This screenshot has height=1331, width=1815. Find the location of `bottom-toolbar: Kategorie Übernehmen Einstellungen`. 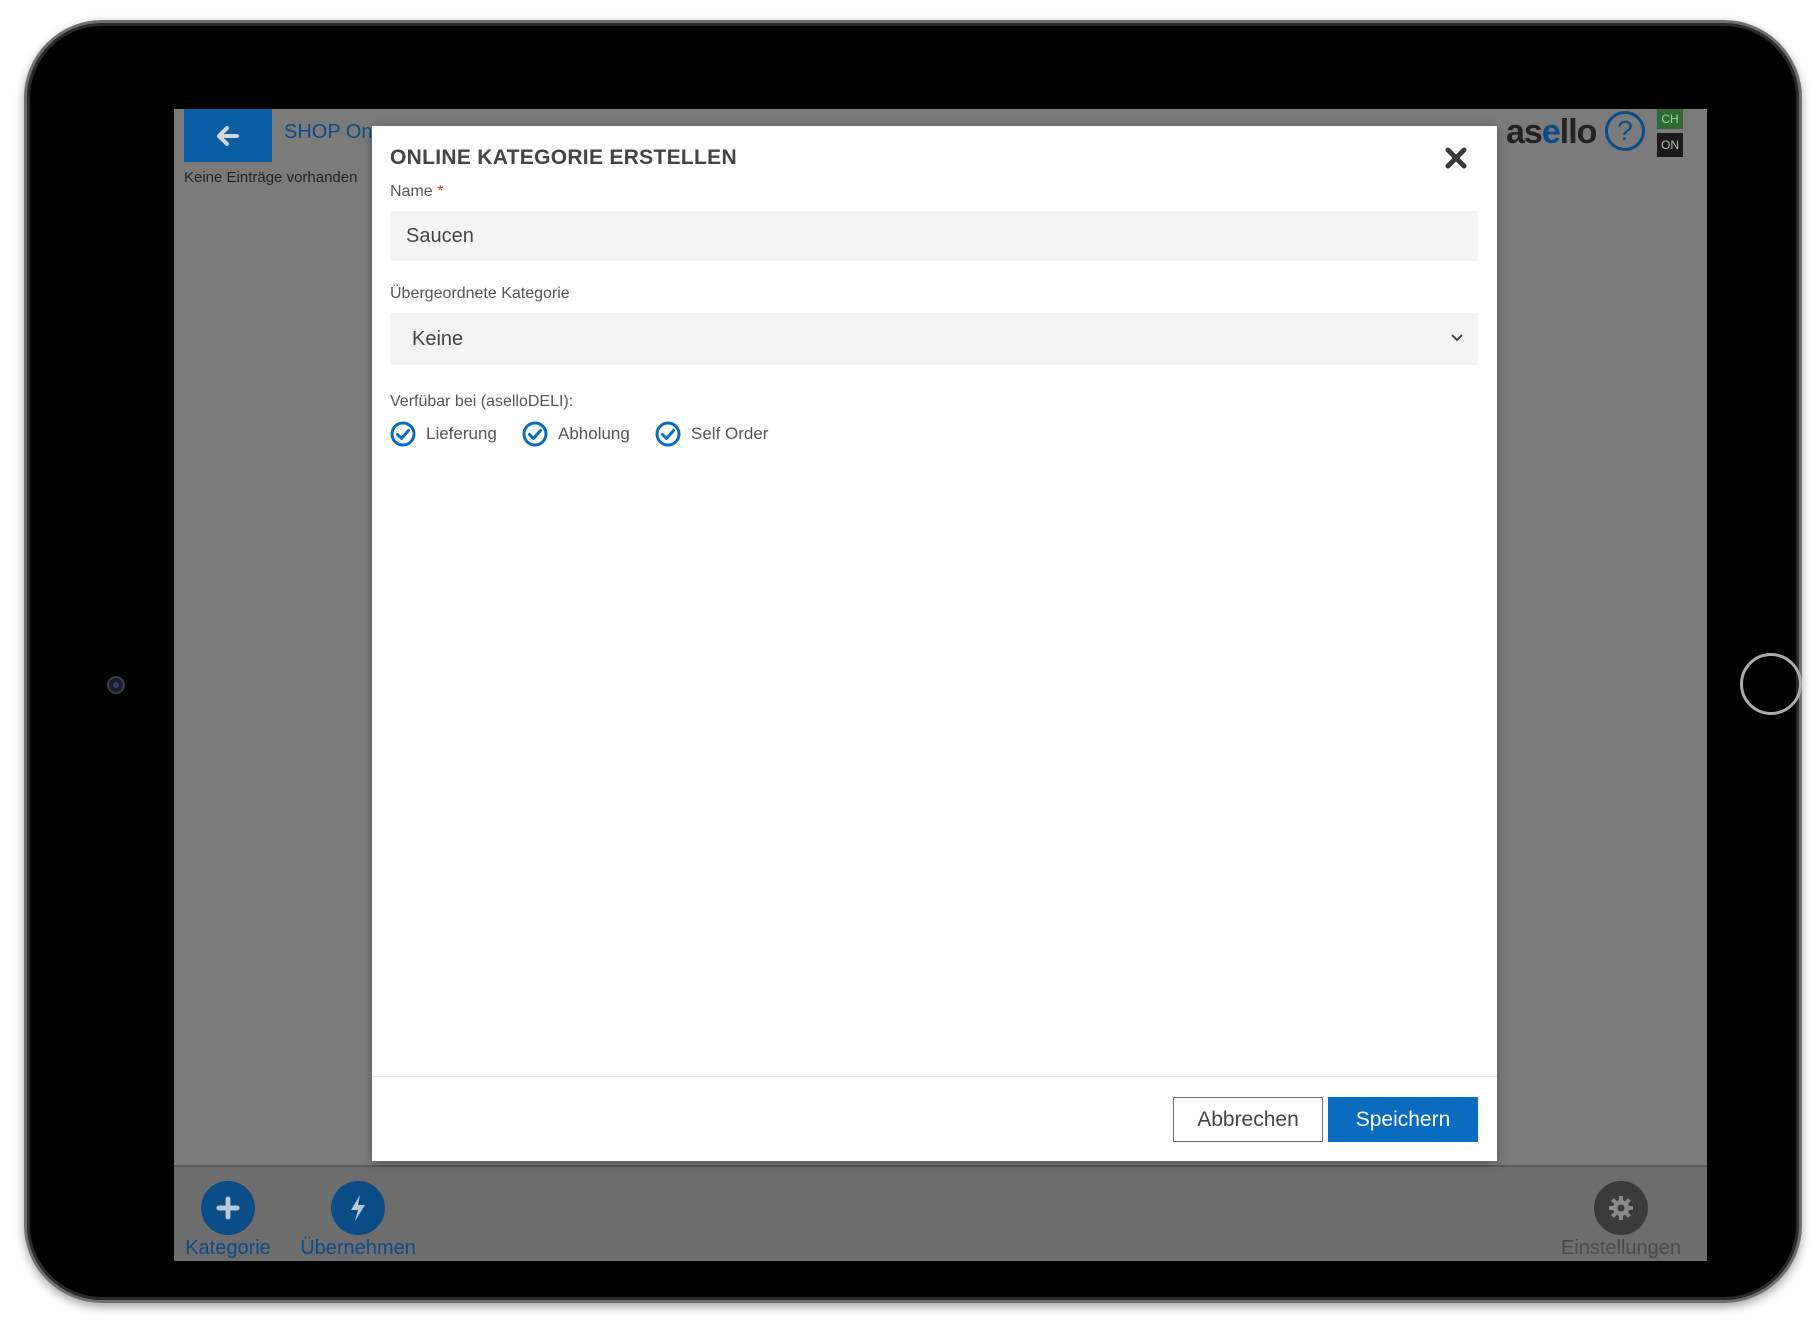

bottom-toolbar: Kategorie Übernehmen Einstellungen is located at coordinates (940, 1213).